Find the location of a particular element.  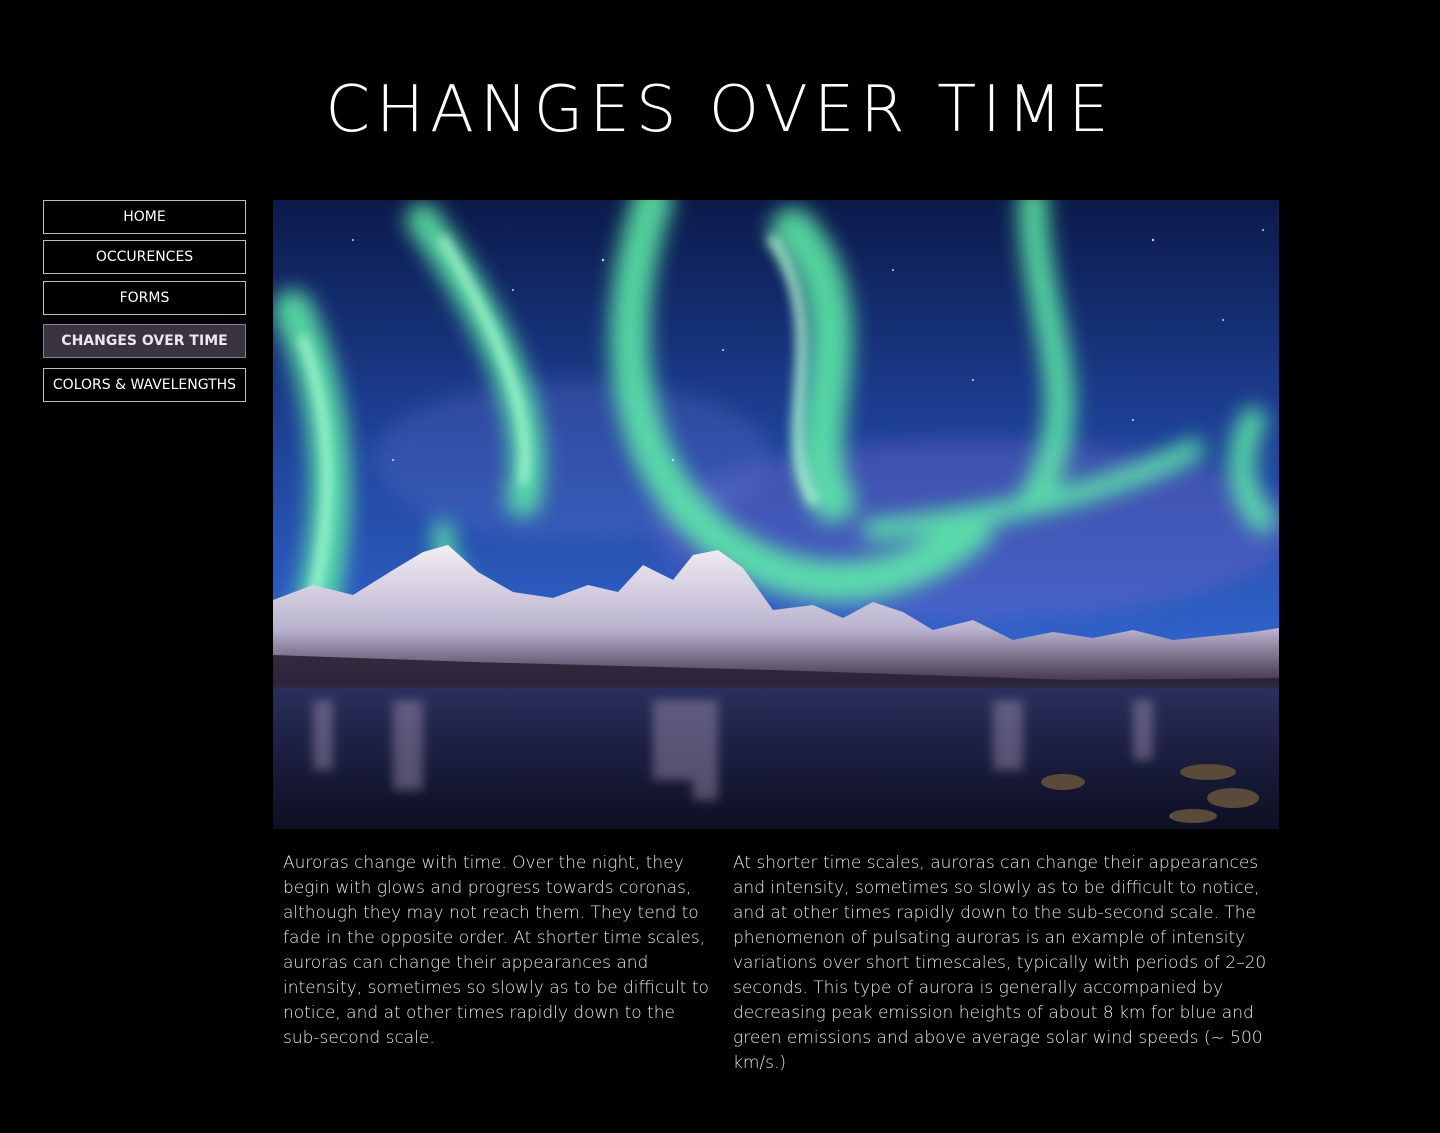

nav-item-colors-wavelengths: COLORS & WAVELENGTHS is located at coordinates (144, 385).